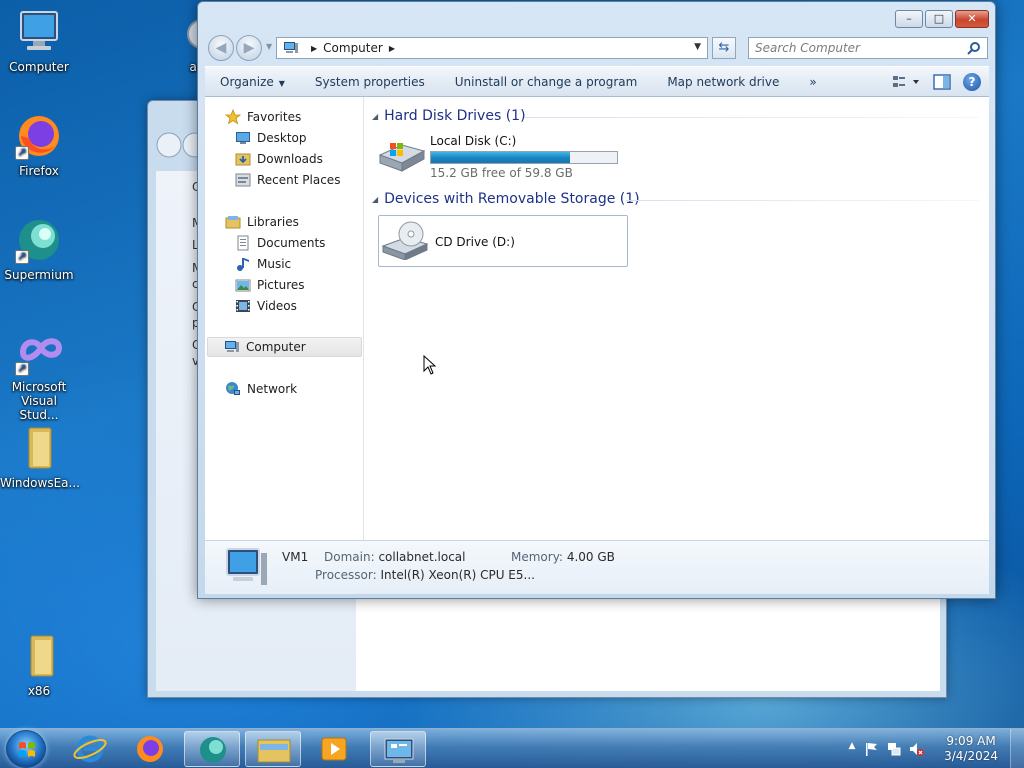  What do you see at coordinates (971, 756) in the screenshot?
I see `clock-date: 3/4/2024` at bounding box center [971, 756].